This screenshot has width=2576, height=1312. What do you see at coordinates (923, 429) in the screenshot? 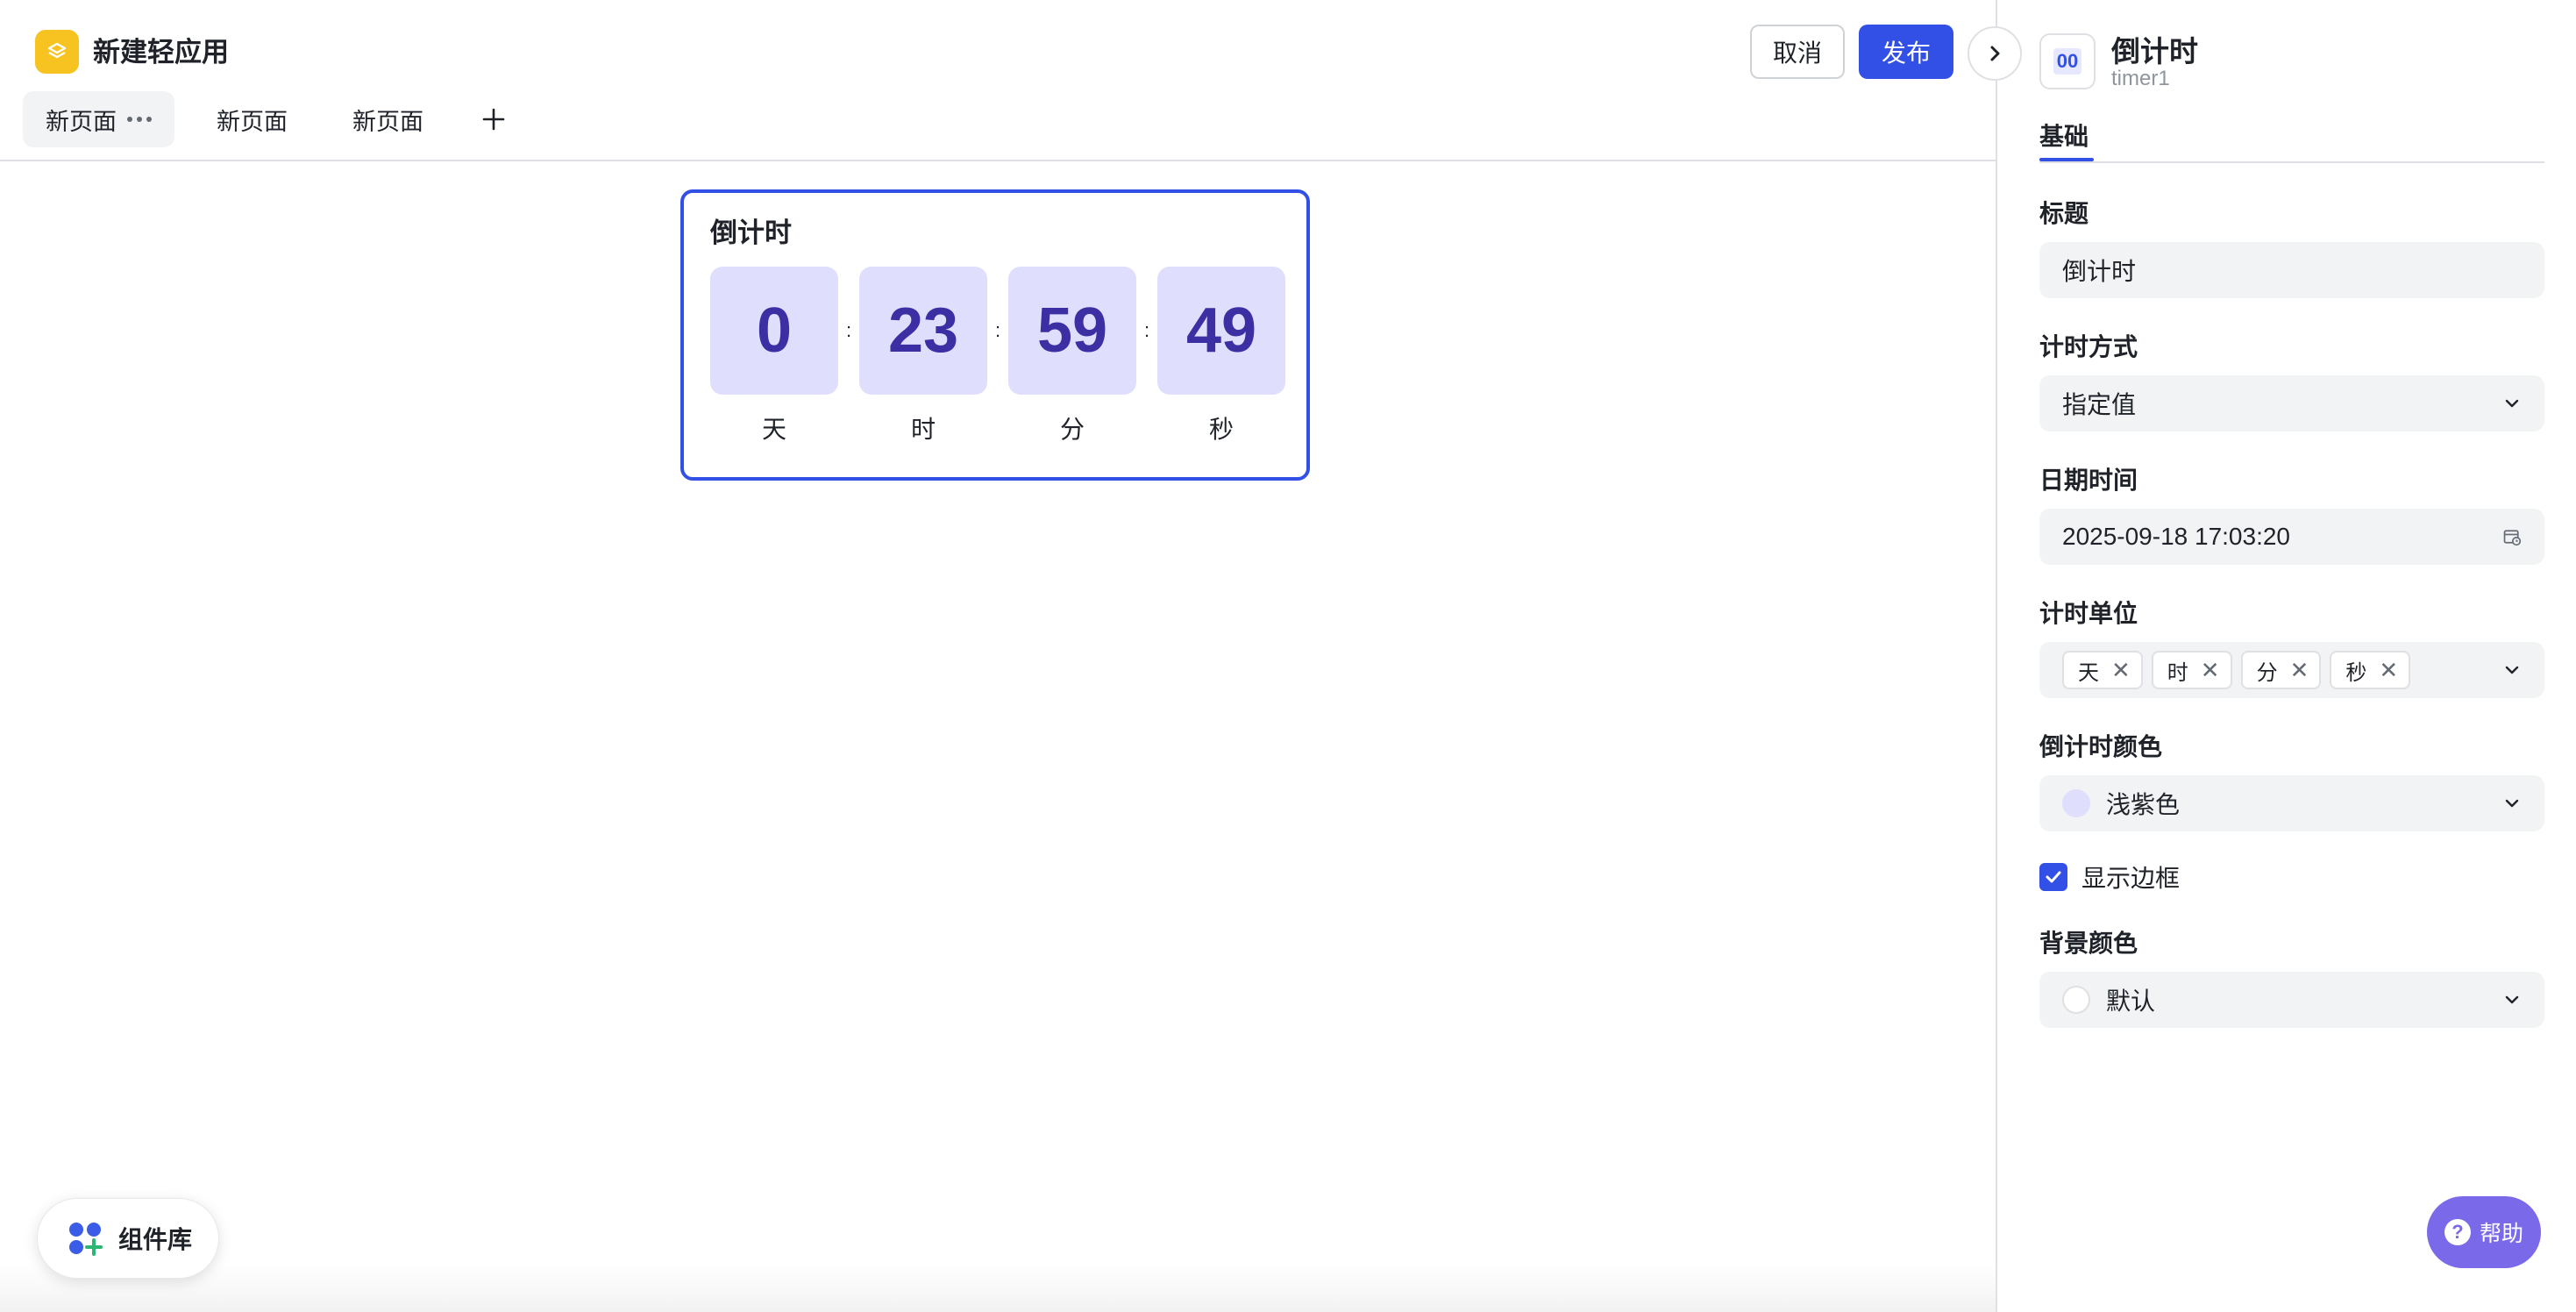
I see `hours-unit: 时` at bounding box center [923, 429].